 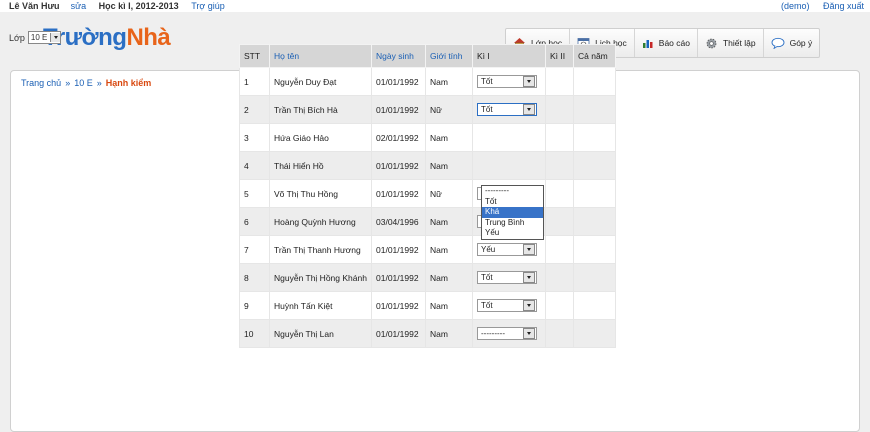 I want to click on dropdown-option: Khá, so click(x=512, y=212).